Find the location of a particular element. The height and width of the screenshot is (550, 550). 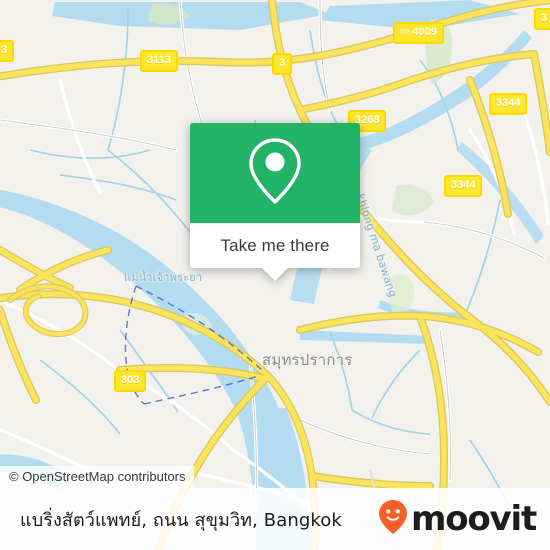

place-card-pointer is located at coordinates (275, 274).